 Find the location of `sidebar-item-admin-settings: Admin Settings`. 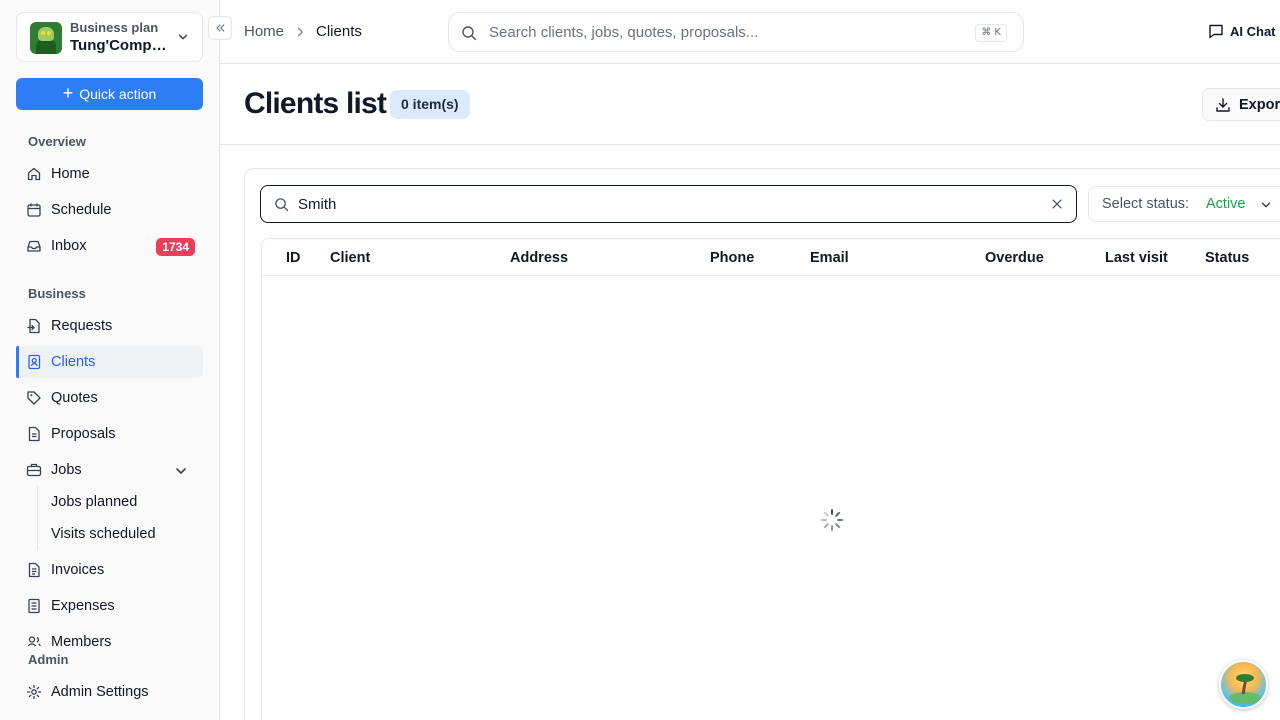

sidebar-item-admin-settings: Admin Settings is located at coordinates (109, 692).